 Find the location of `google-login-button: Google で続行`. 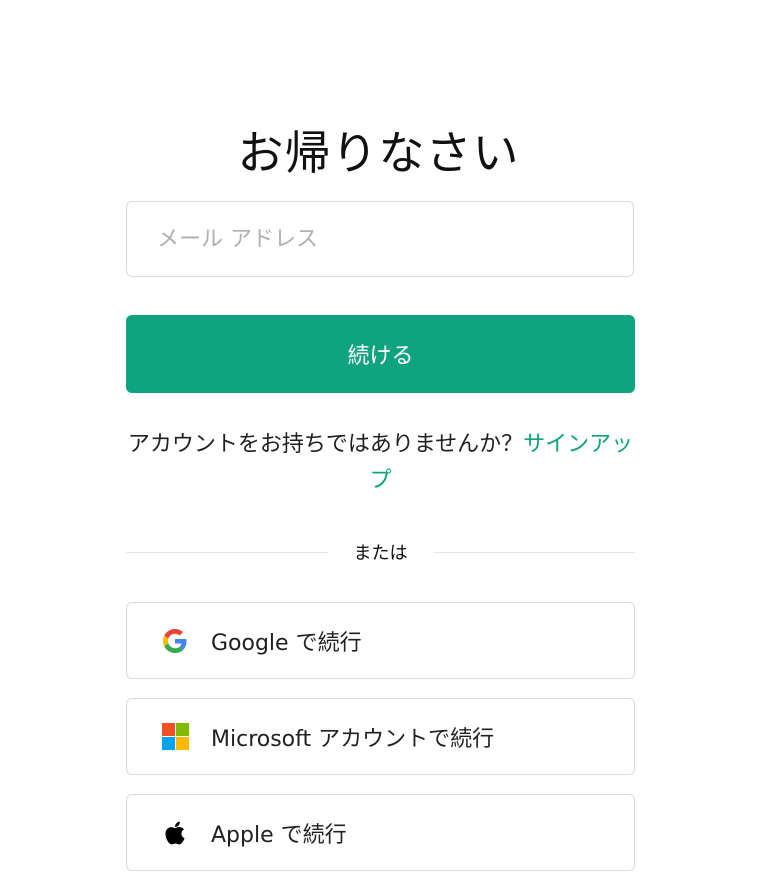

google-login-button: Google で続行 is located at coordinates (380, 640).